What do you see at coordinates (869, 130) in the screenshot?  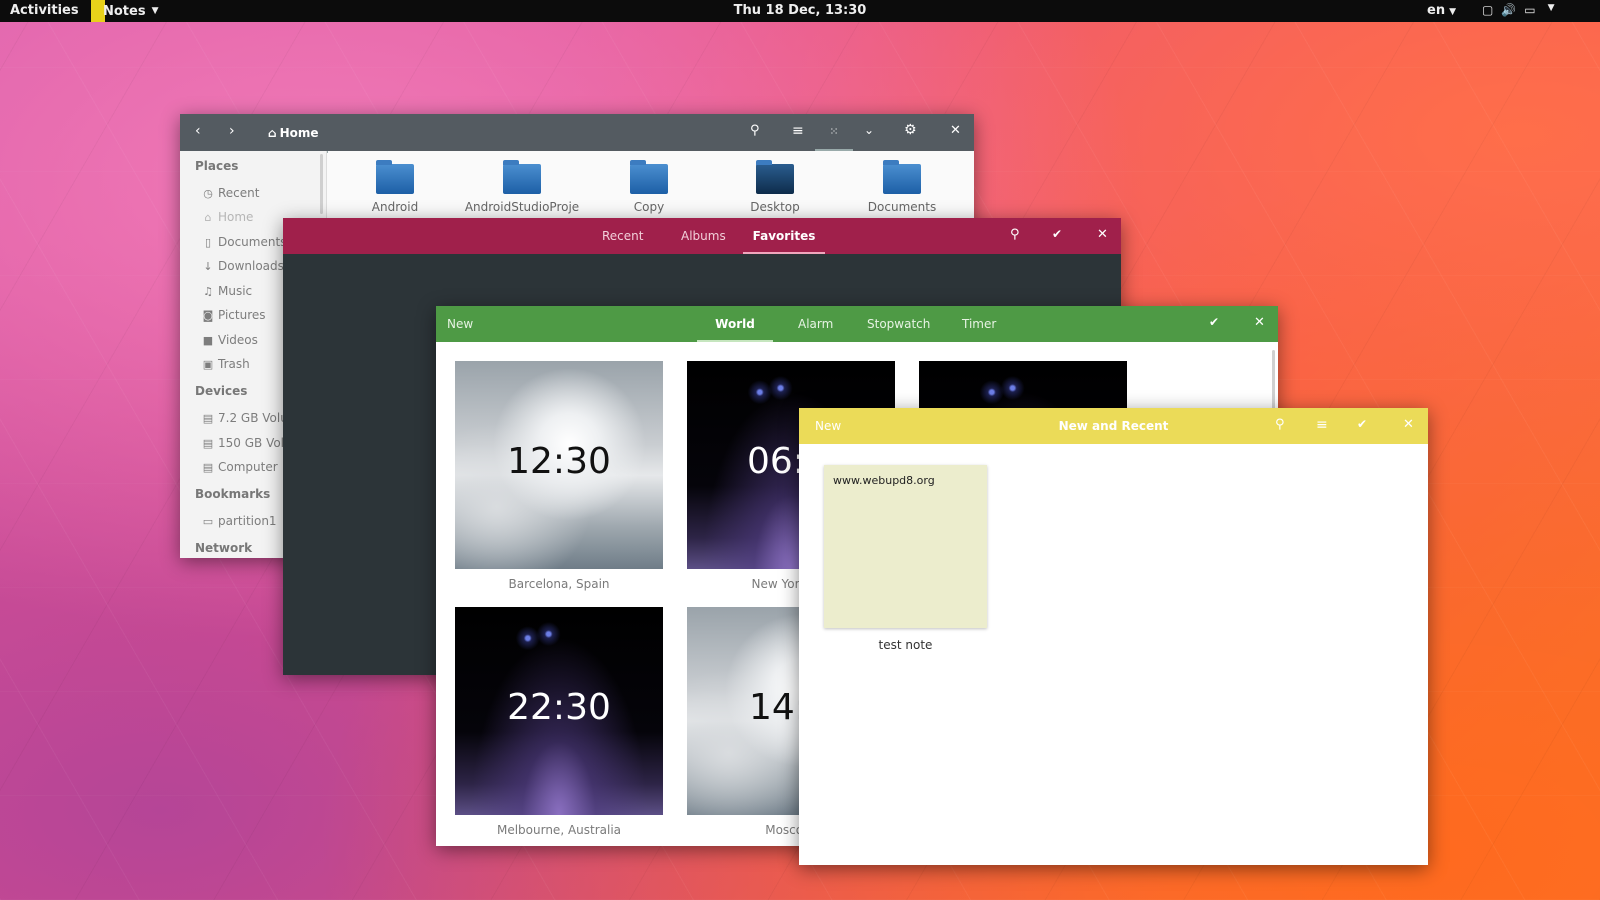 I see `view-options-chevron-icon: ⌄` at bounding box center [869, 130].